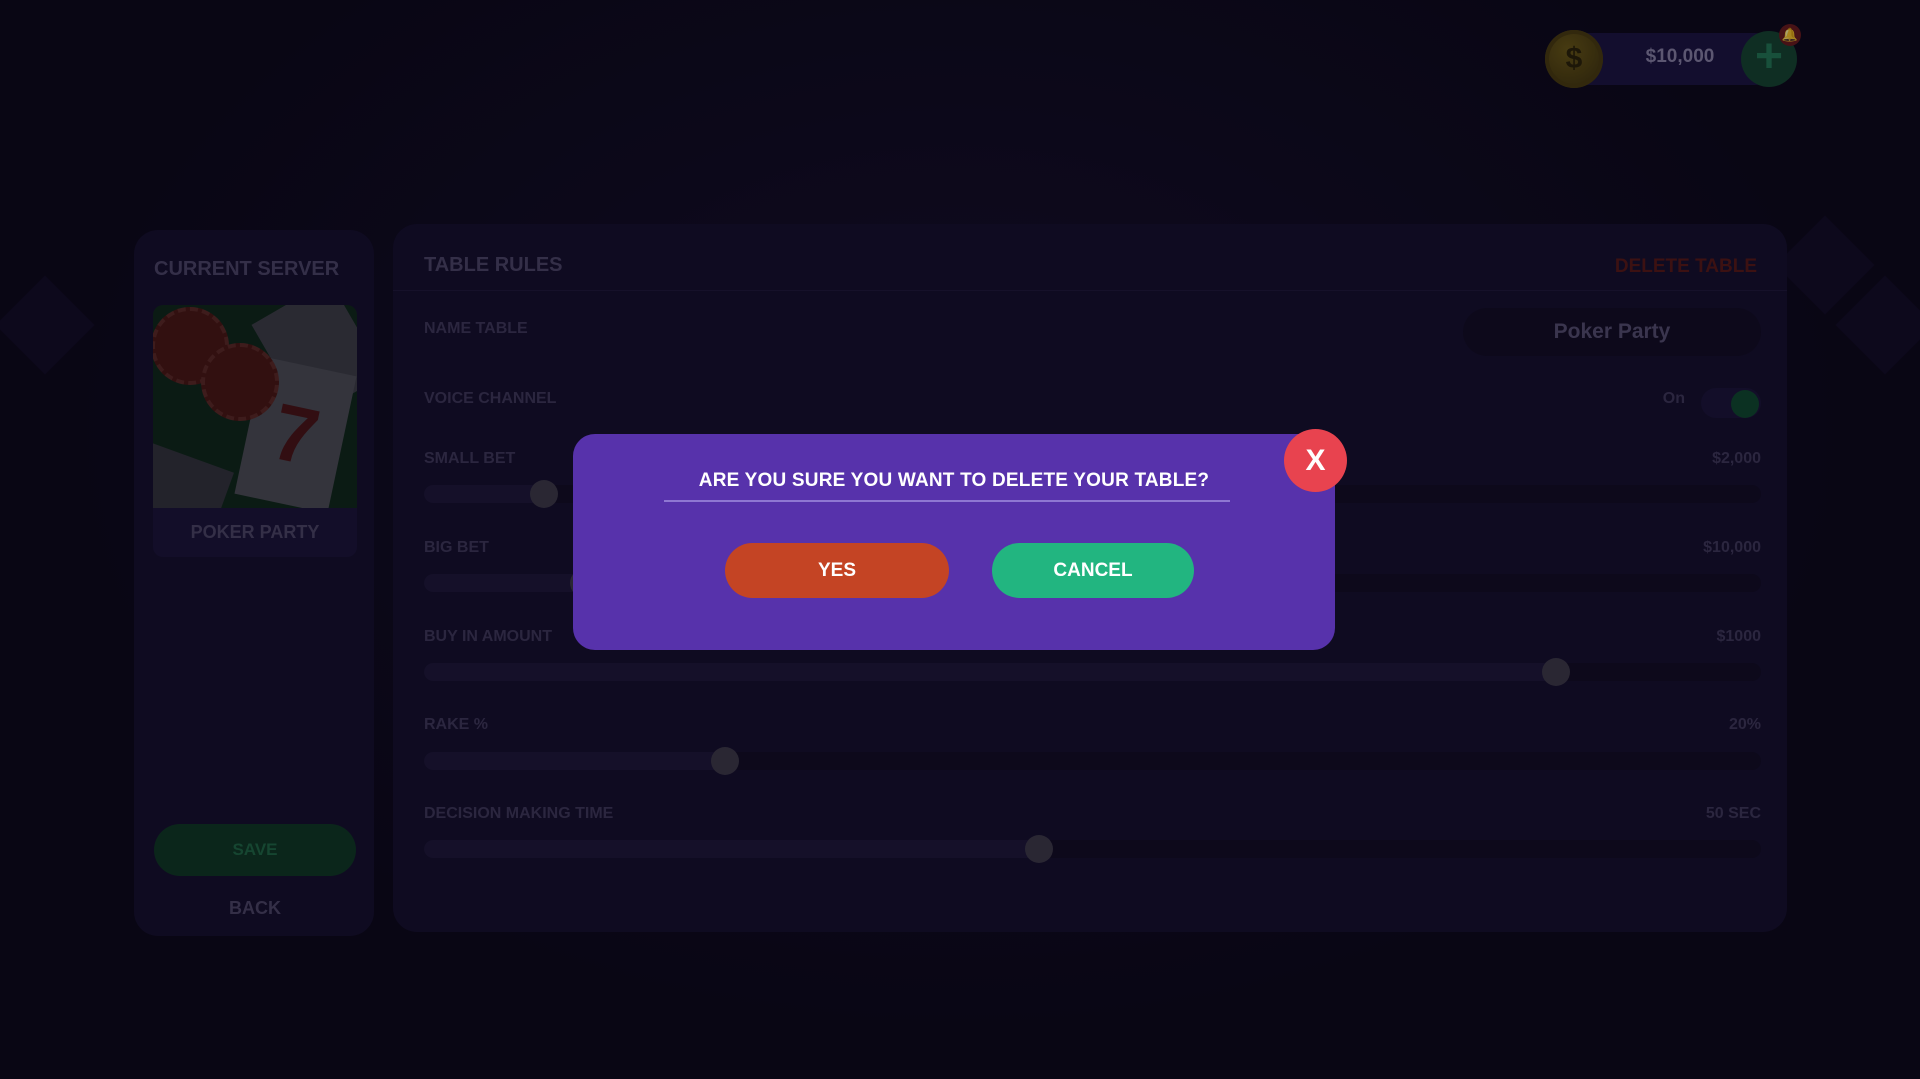 This screenshot has height=1079, width=1920. I want to click on dialog-divider, so click(947, 501).